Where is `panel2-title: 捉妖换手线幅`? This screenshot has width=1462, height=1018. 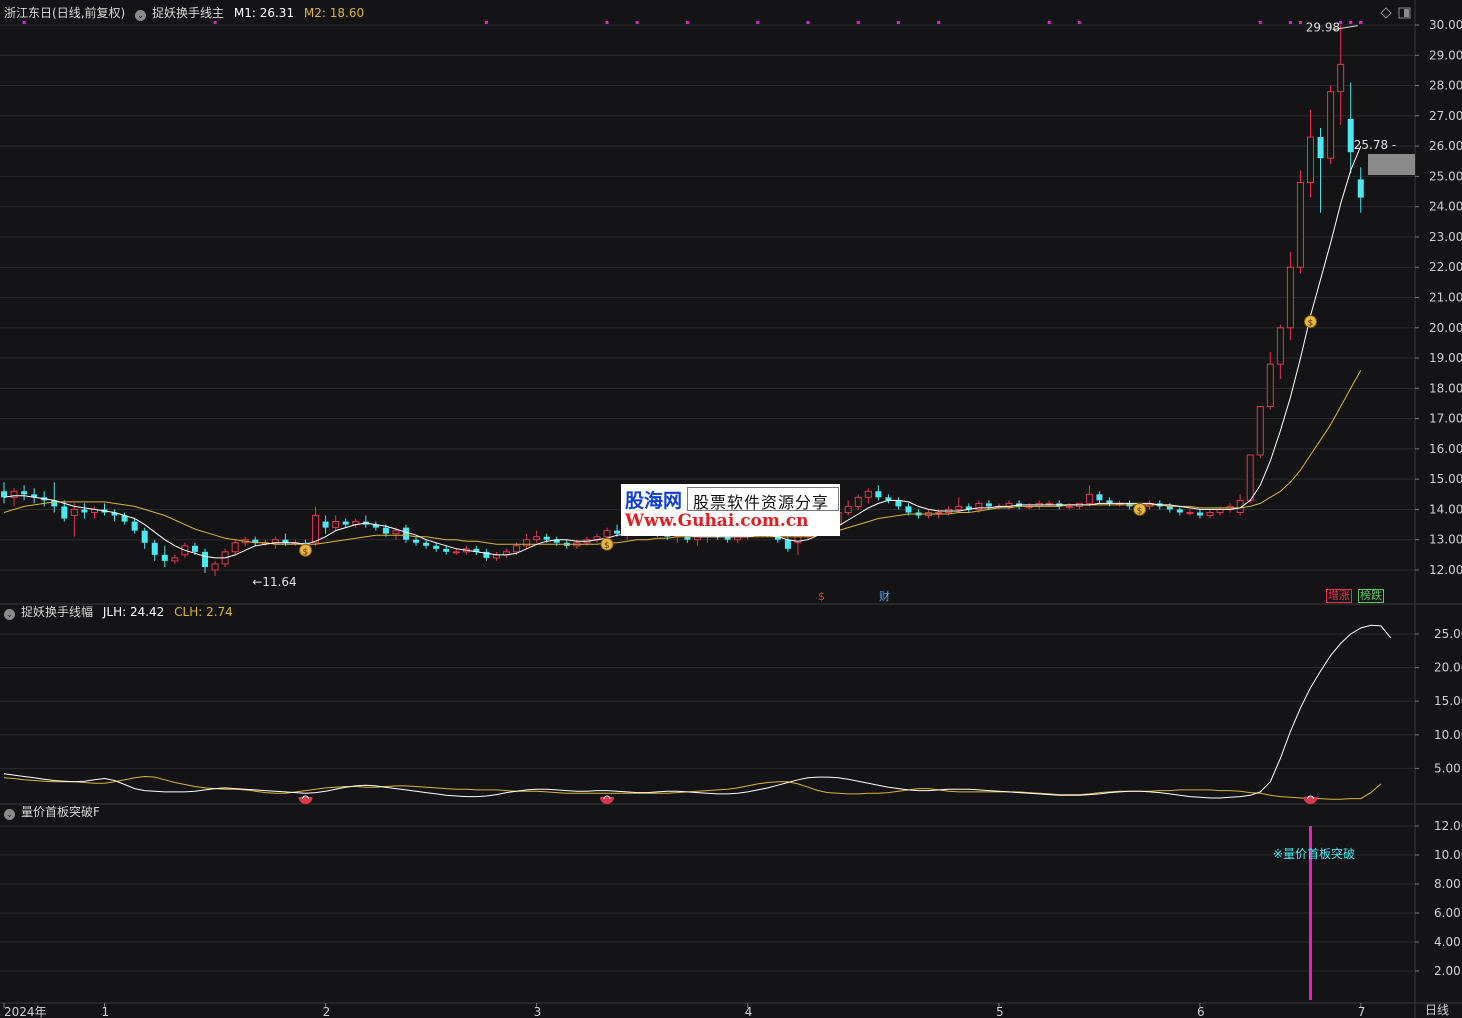
panel2-title: 捉妖换手线幅 is located at coordinates (57, 612).